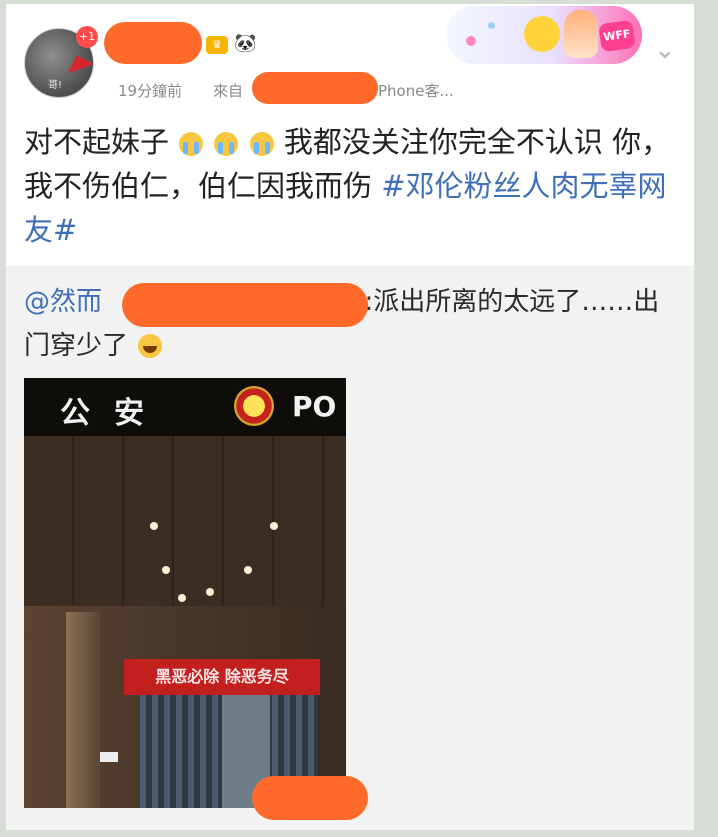  I want to click on post-text-b: 我都没关注你完全不认识, so click(443, 142).